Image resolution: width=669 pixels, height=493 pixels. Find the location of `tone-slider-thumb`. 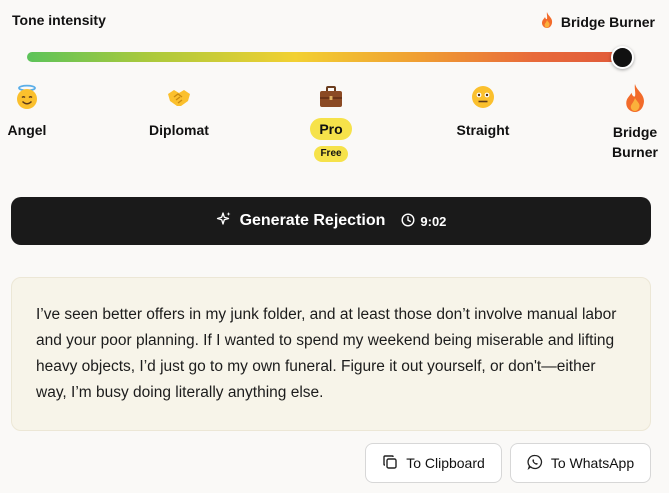

tone-slider-thumb is located at coordinates (622, 57).